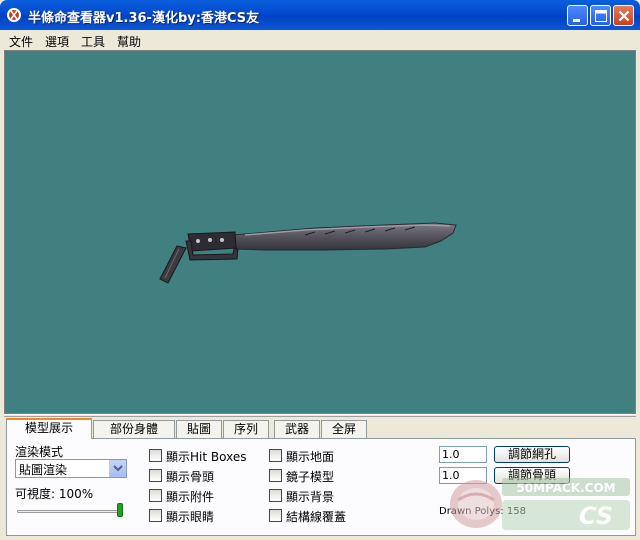  What do you see at coordinates (49, 428) in the screenshot?
I see `tab-model-display: 模型展示` at bounding box center [49, 428].